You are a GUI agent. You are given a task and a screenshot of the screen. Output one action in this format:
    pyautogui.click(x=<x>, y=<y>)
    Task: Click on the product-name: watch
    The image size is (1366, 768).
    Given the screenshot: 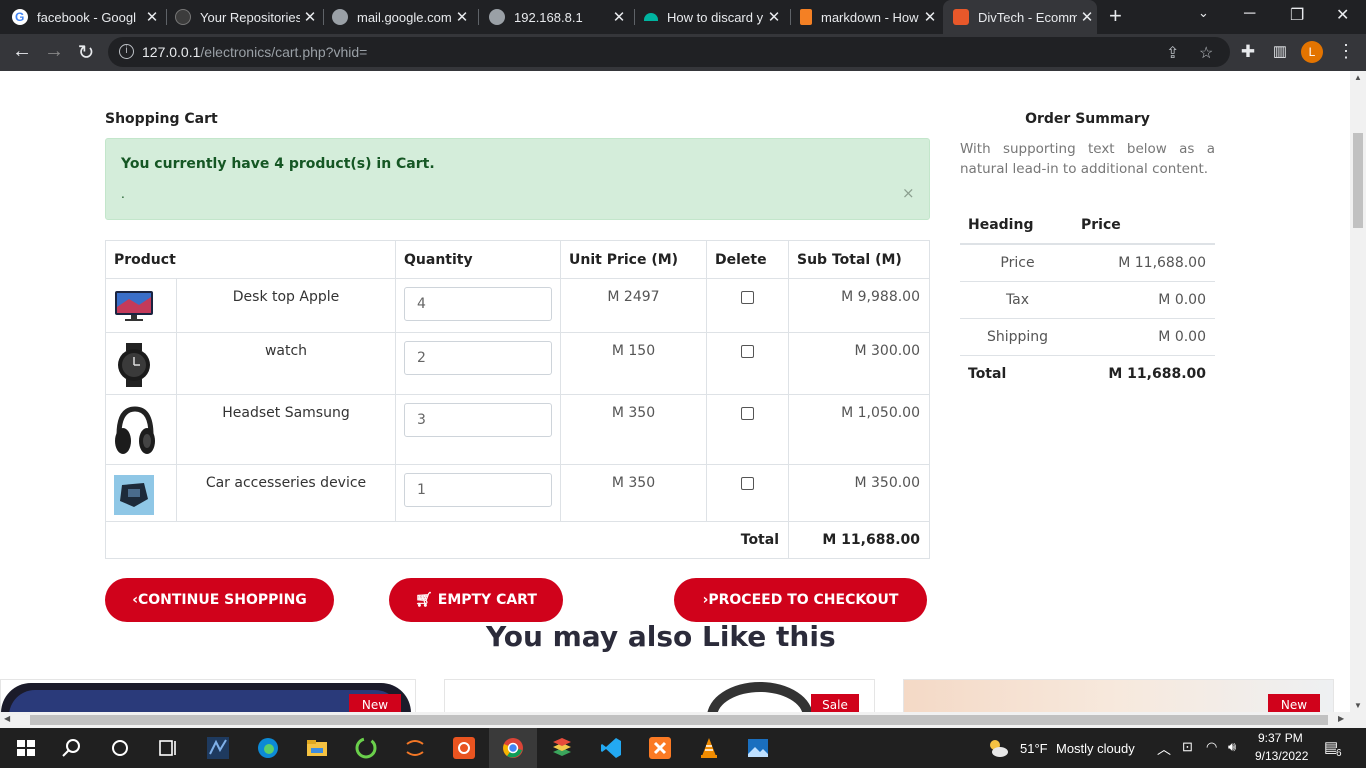 What is the action you would take?
    pyautogui.click(x=286, y=363)
    